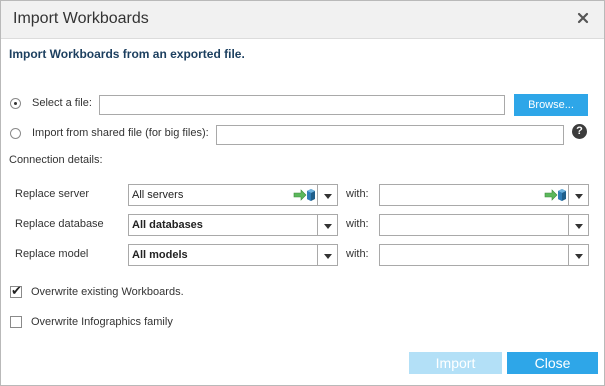  I want to click on replace-database-with-dropdown-button, so click(578, 225).